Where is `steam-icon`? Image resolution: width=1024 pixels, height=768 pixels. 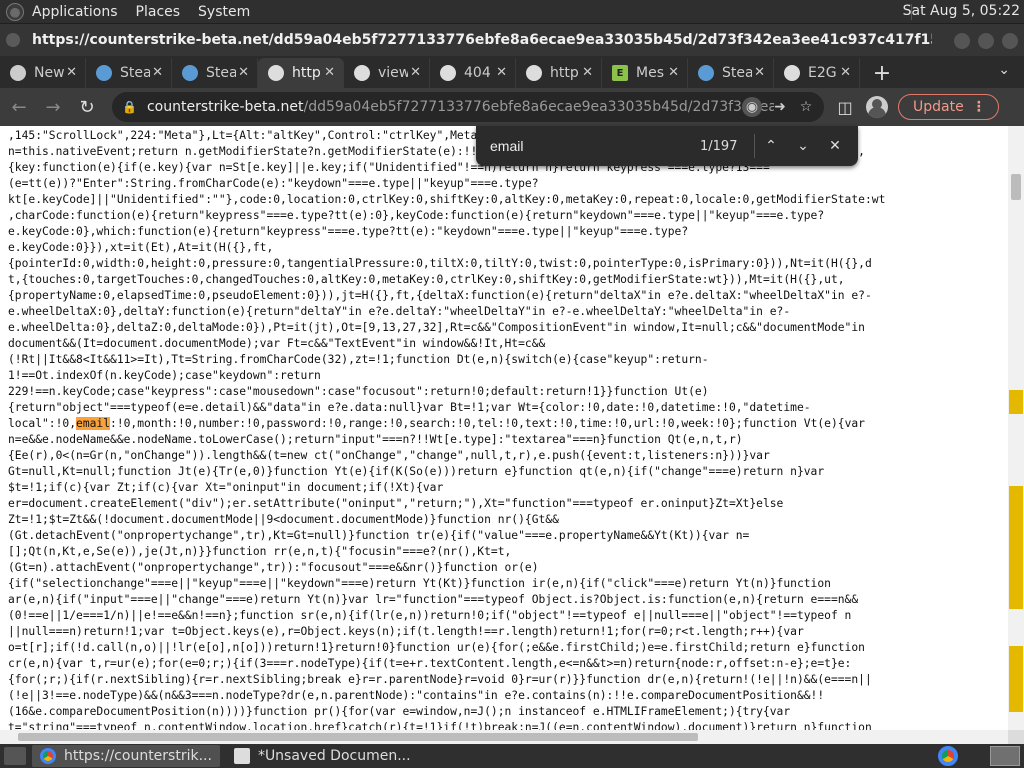
steam-icon is located at coordinates (104, 73).